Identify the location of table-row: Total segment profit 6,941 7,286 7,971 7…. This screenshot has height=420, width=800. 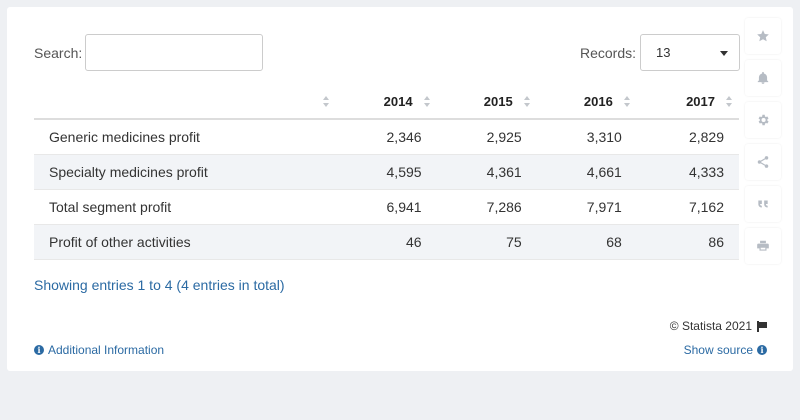
(386, 207).